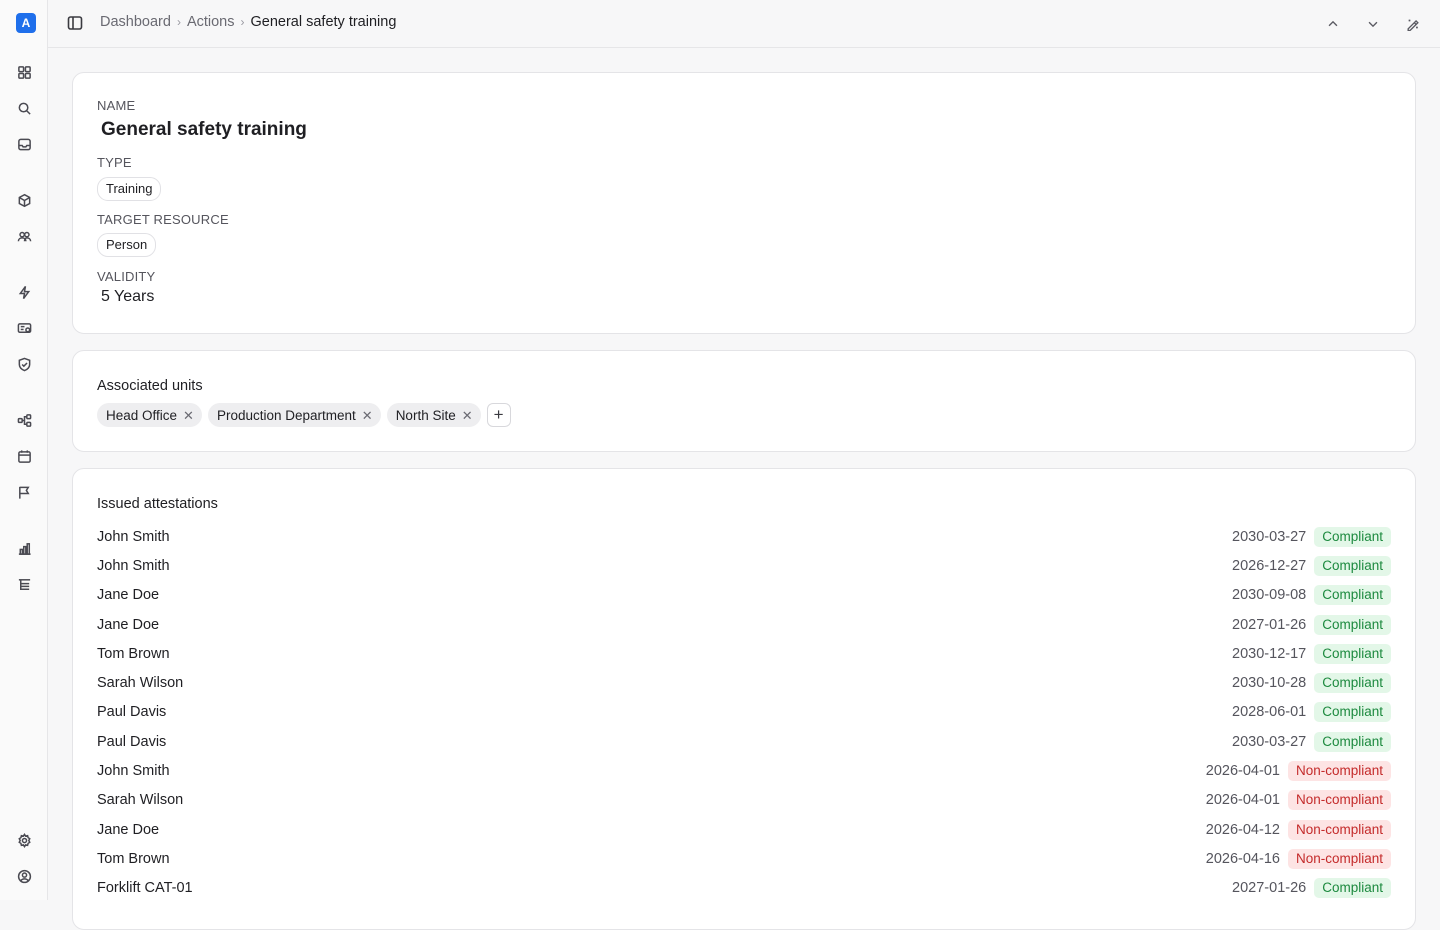 The width and height of the screenshot is (1440, 930). What do you see at coordinates (150, 386) in the screenshot?
I see `associated-units-title: Associated units` at bounding box center [150, 386].